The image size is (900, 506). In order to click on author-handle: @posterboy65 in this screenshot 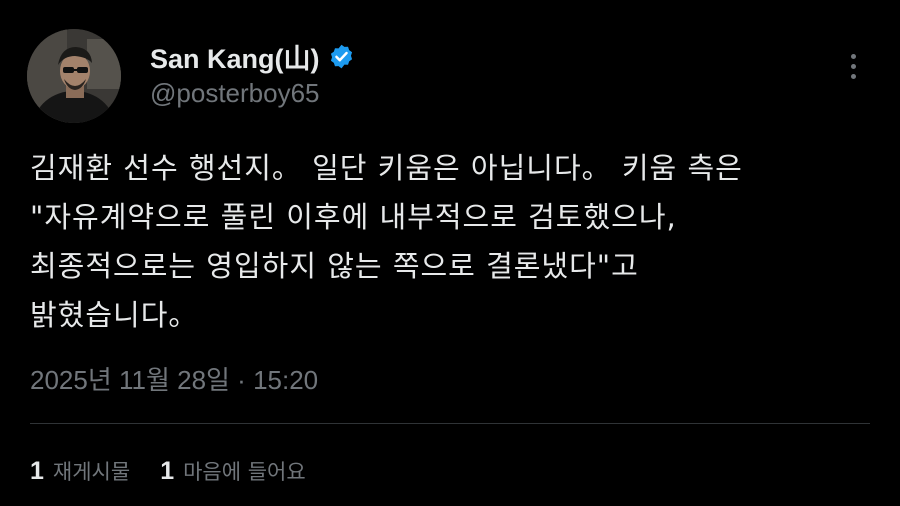, I will do `click(235, 93)`.